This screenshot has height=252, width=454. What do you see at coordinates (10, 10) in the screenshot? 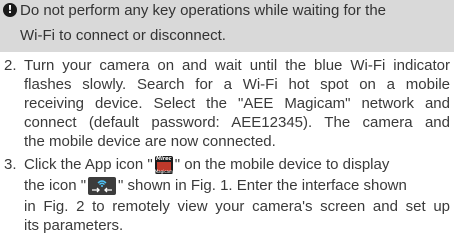
I see `exclamation-icon: !` at bounding box center [10, 10].